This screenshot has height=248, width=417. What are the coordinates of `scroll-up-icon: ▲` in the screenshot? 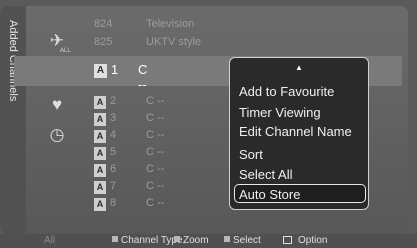 It's located at (299, 67).